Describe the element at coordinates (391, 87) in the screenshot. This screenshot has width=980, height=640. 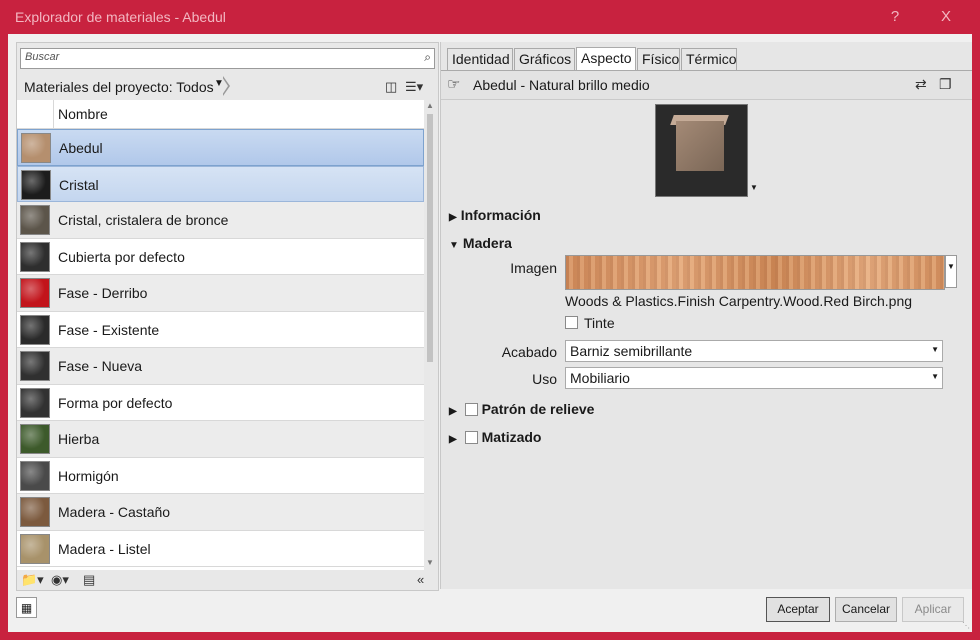
I see `panel-view-icon: ◫` at that location.